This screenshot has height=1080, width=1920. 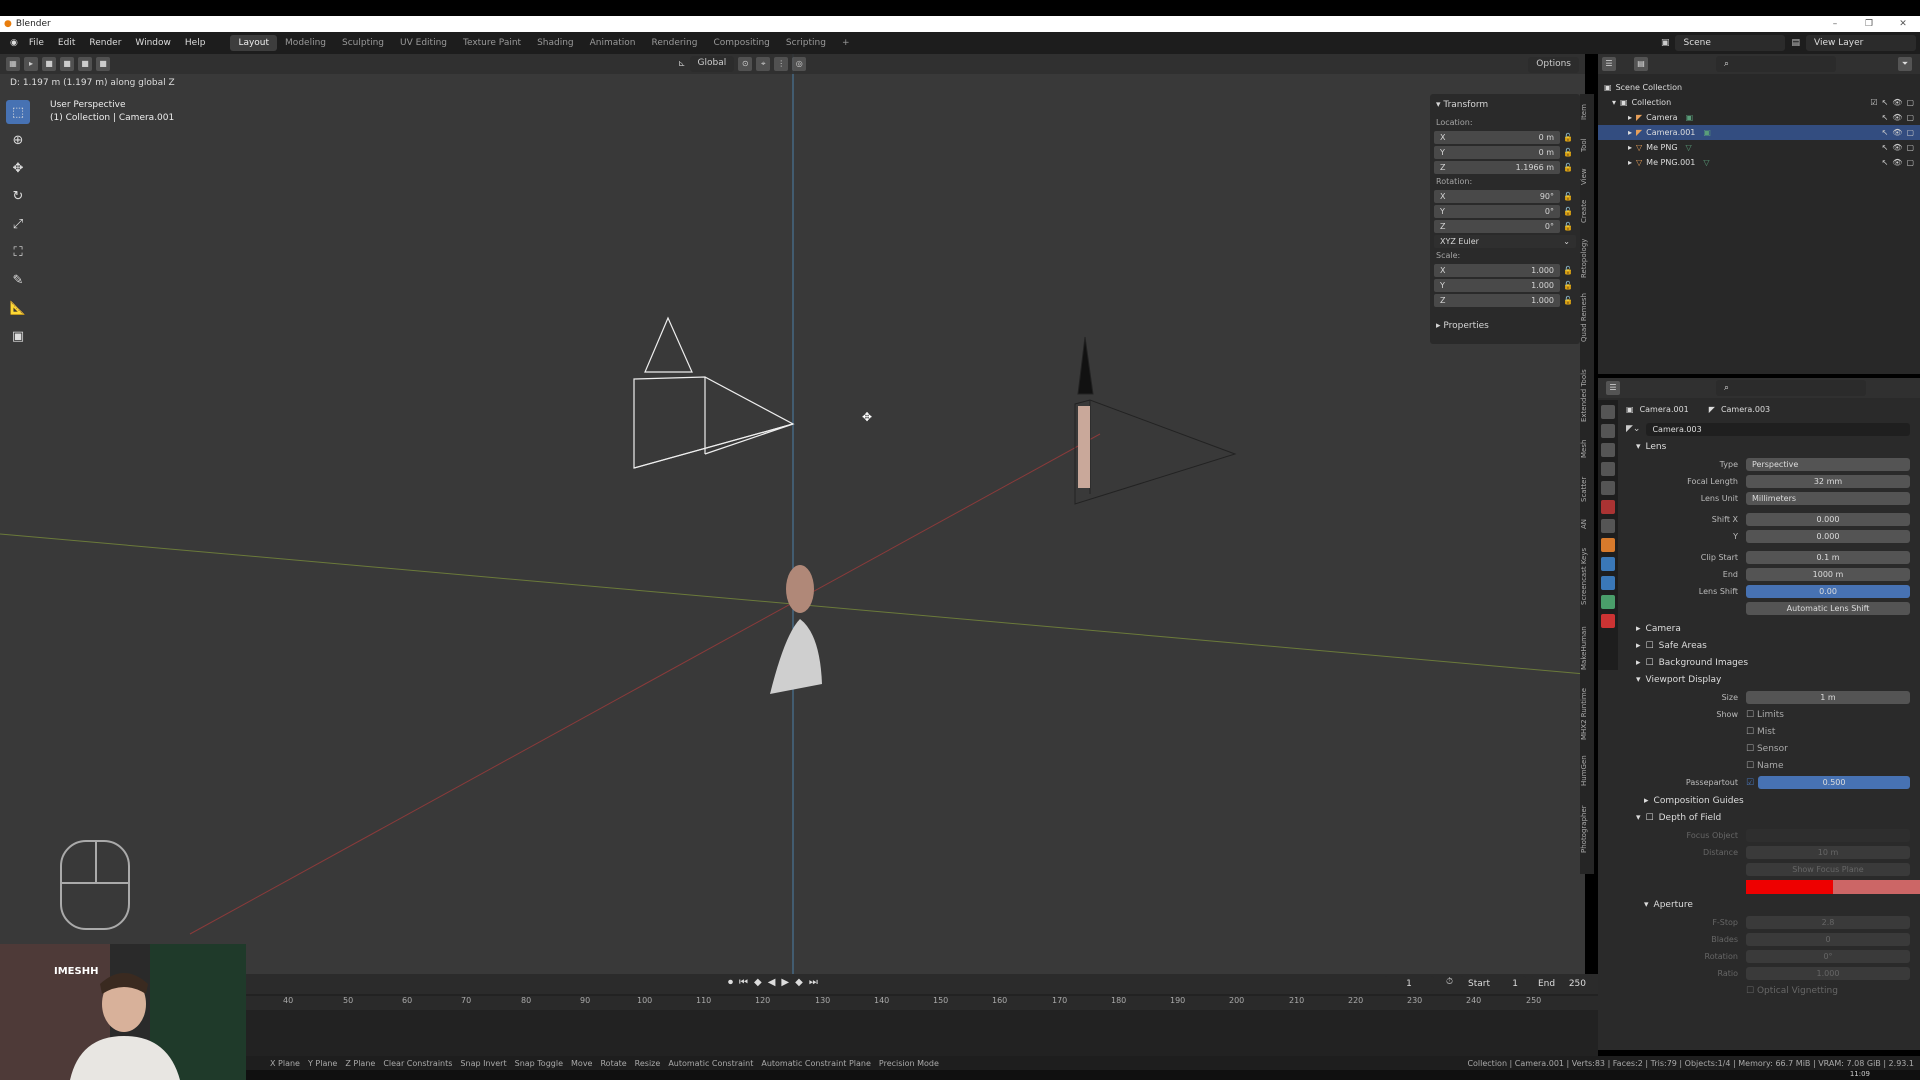 I want to click on expand-icon: ▾, so click(x=1614, y=102).